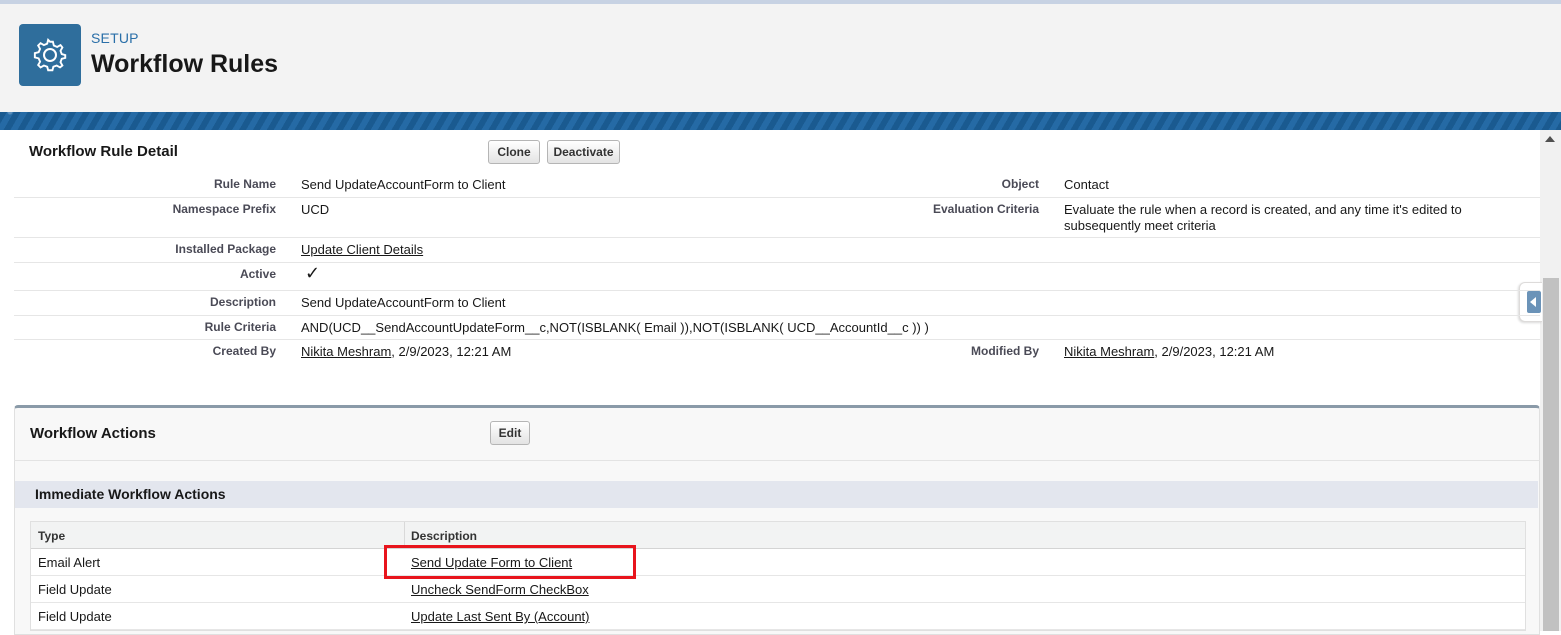 This screenshot has width=1561, height=635. Describe the element at coordinates (346, 351) in the screenshot. I see `created-by-user-link: Nikita Meshram` at that location.